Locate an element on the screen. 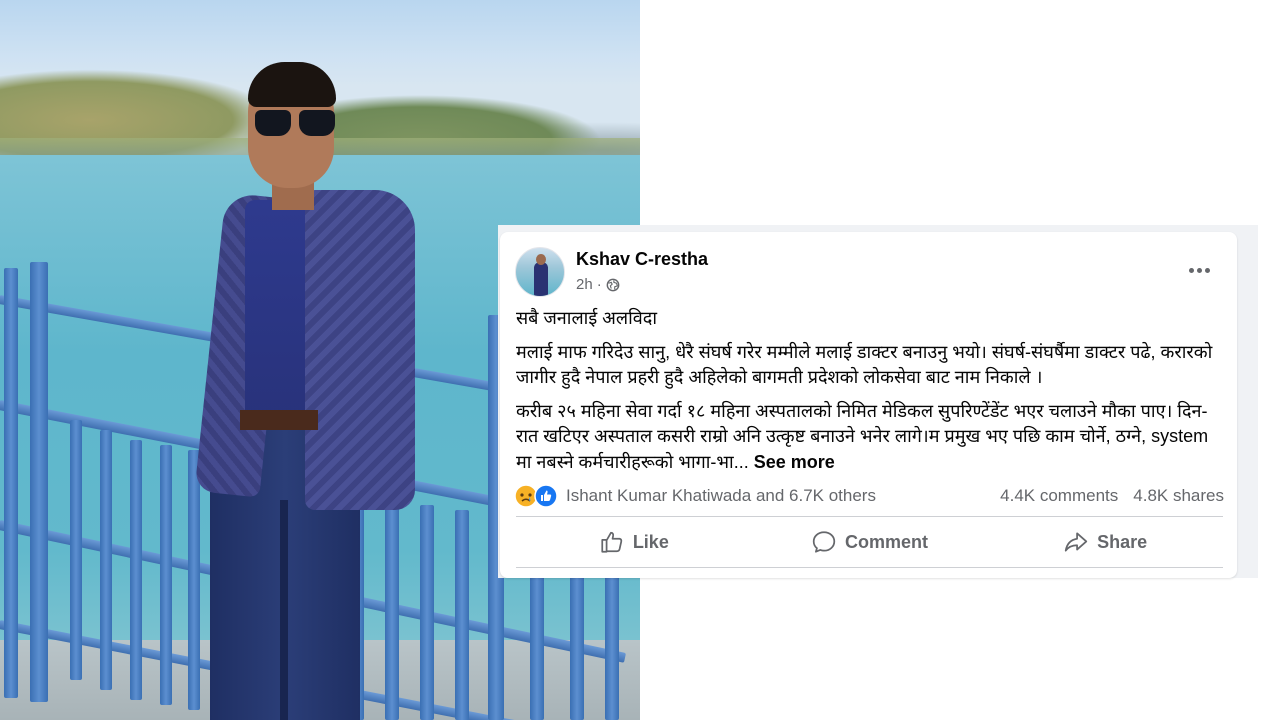 The width and height of the screenshot is (1280, 720). post-time: 2h is located at coordinates (584, 284).